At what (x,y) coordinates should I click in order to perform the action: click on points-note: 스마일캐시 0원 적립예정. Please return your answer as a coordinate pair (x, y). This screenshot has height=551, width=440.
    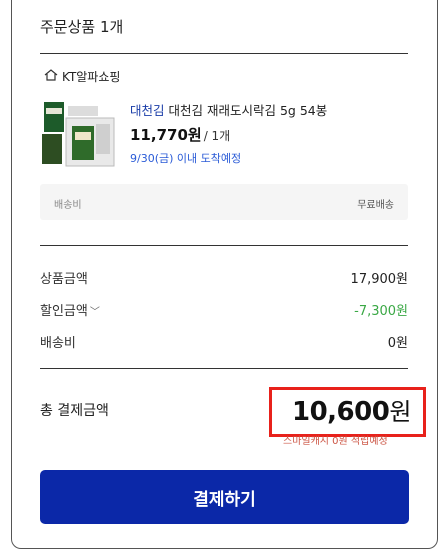
    Looking at the image, I should click on (335, 441).